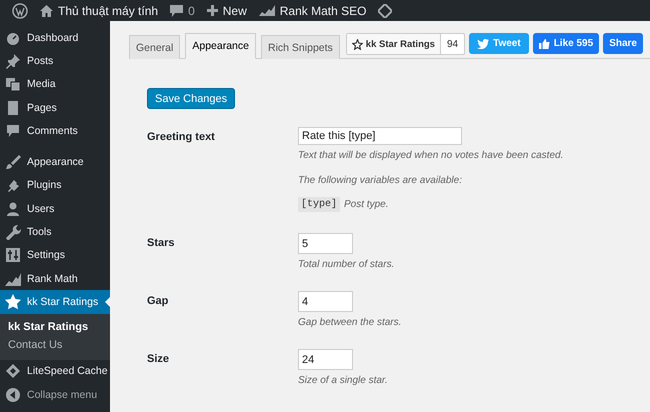 The height and width of the screenshot is (412, 650). Describe the element at coordinates (44, 327) in the screenshot. I see `submenu-item: kk Star Ratings` at that location.